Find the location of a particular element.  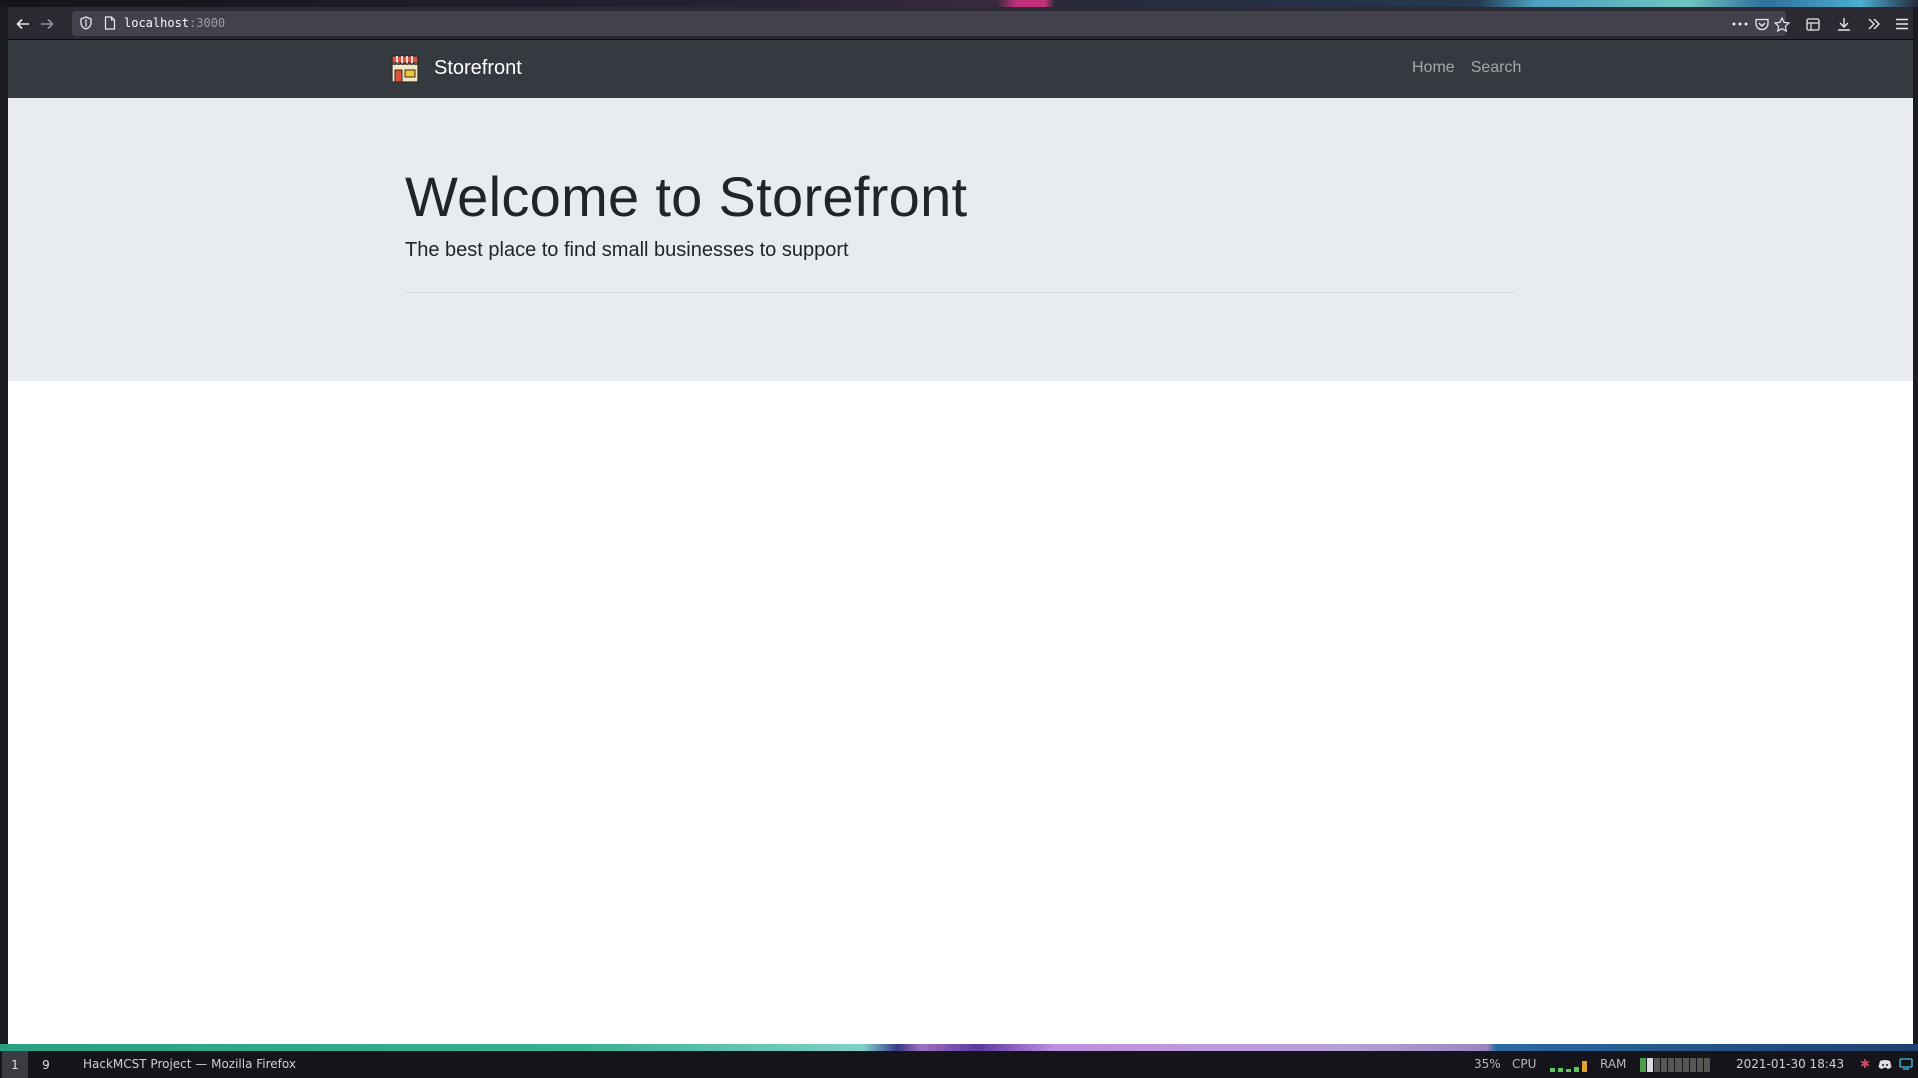

back-arrow-icon is located at coordinates (22, 24).